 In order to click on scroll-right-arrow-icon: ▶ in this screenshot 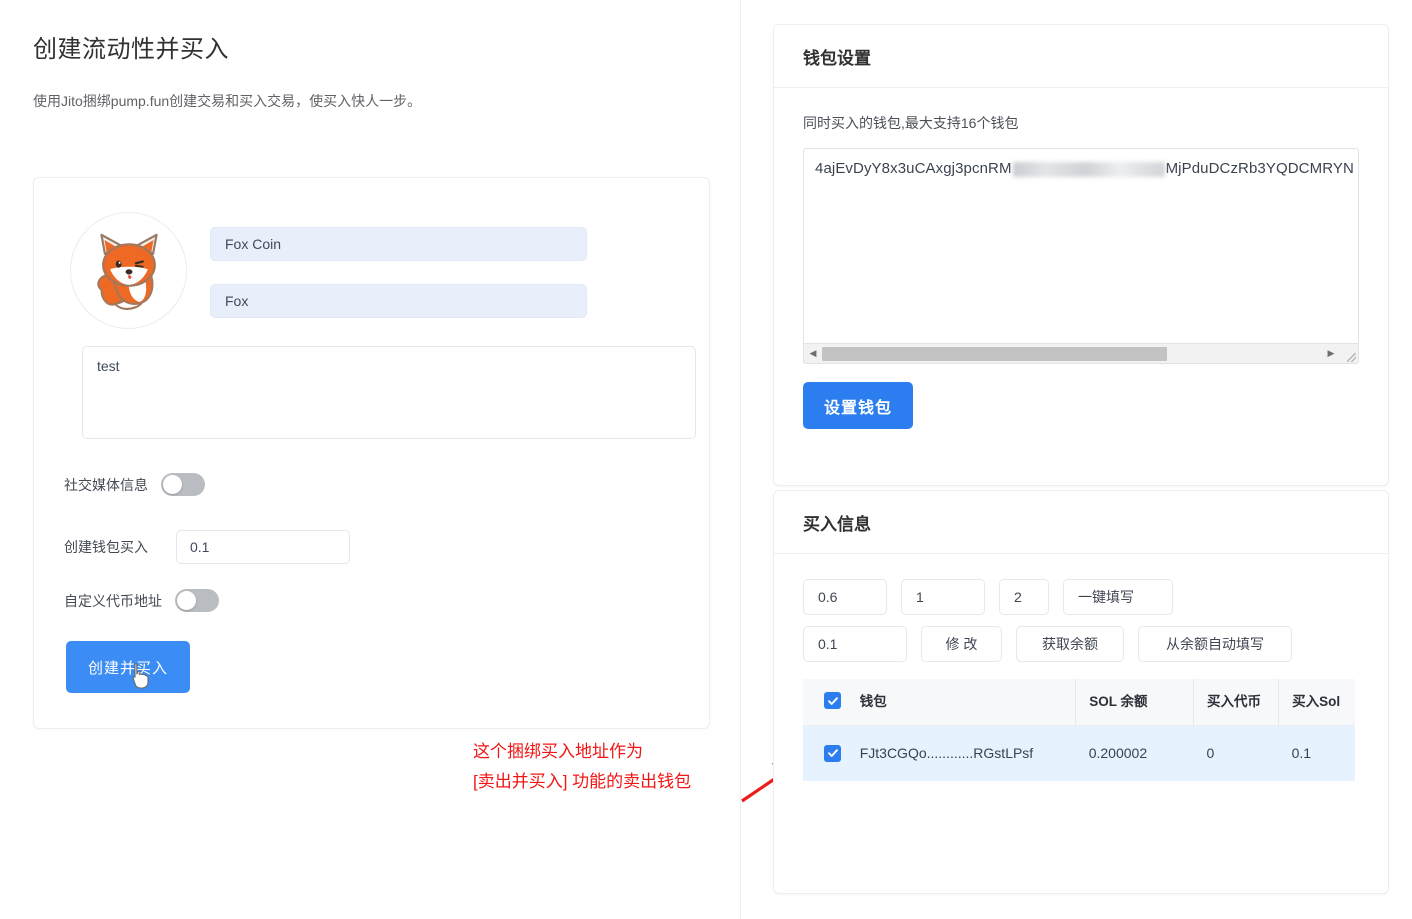, I will do `click(1331, 354)`.